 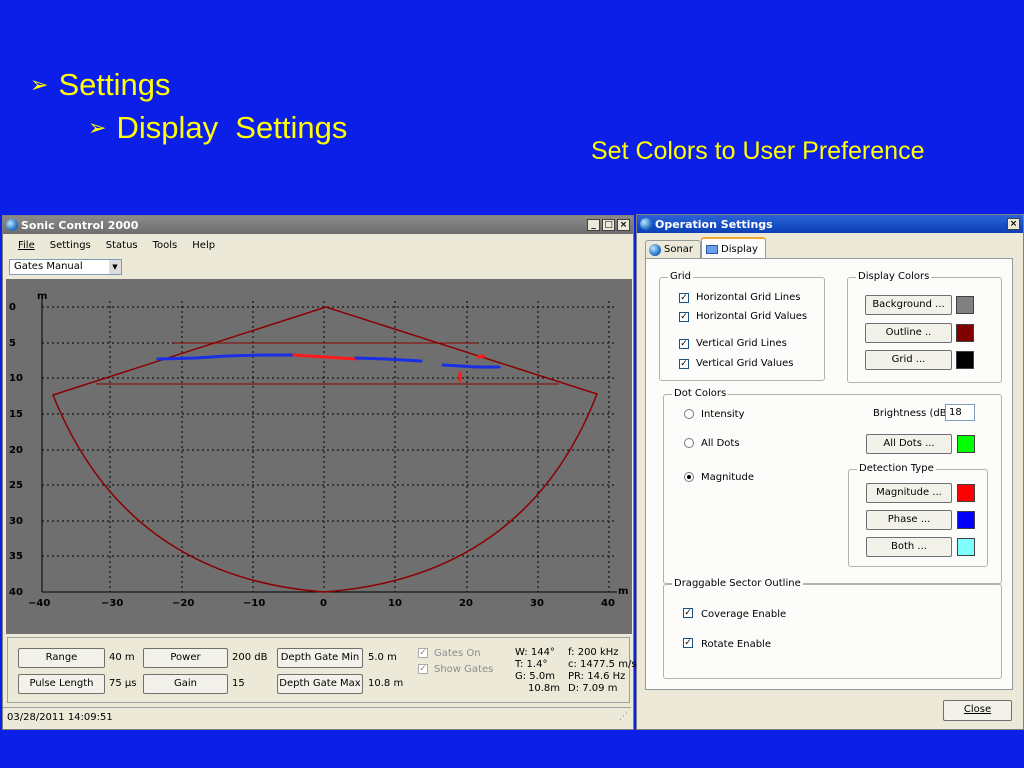 What do you see at coordinates (48, 266) in the screenshot?
I see `mode-select-value: Gates Manual` at bounding box center [48, 266].